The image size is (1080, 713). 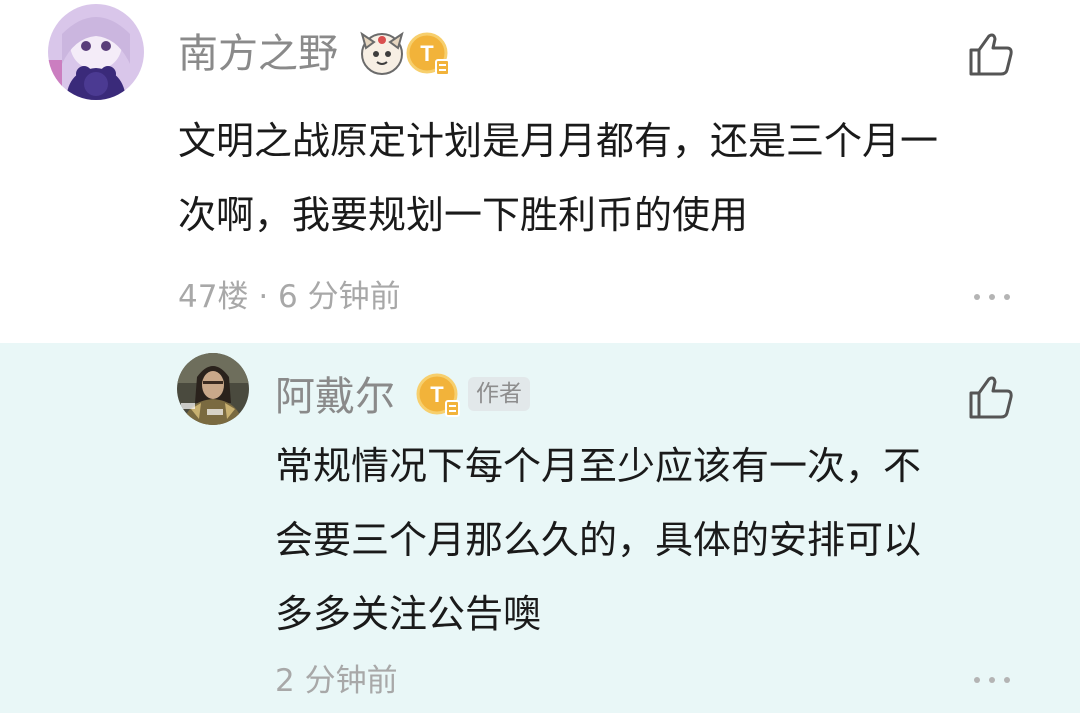 I want to click on commenter-avatar, so click(x=96, y=52).